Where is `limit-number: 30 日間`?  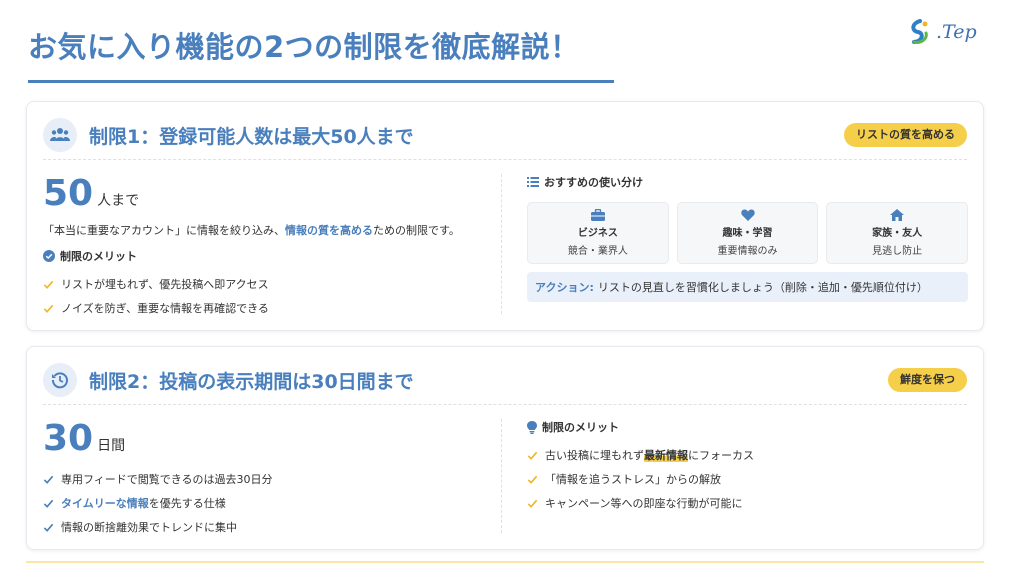 limit-number: 30 日間 is located at coordinates (268, 439).